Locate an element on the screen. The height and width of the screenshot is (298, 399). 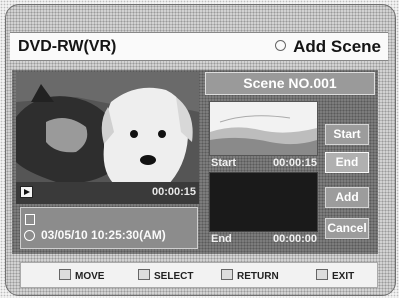
page-title-text: Add Scene is located at coordinates (337, 46).